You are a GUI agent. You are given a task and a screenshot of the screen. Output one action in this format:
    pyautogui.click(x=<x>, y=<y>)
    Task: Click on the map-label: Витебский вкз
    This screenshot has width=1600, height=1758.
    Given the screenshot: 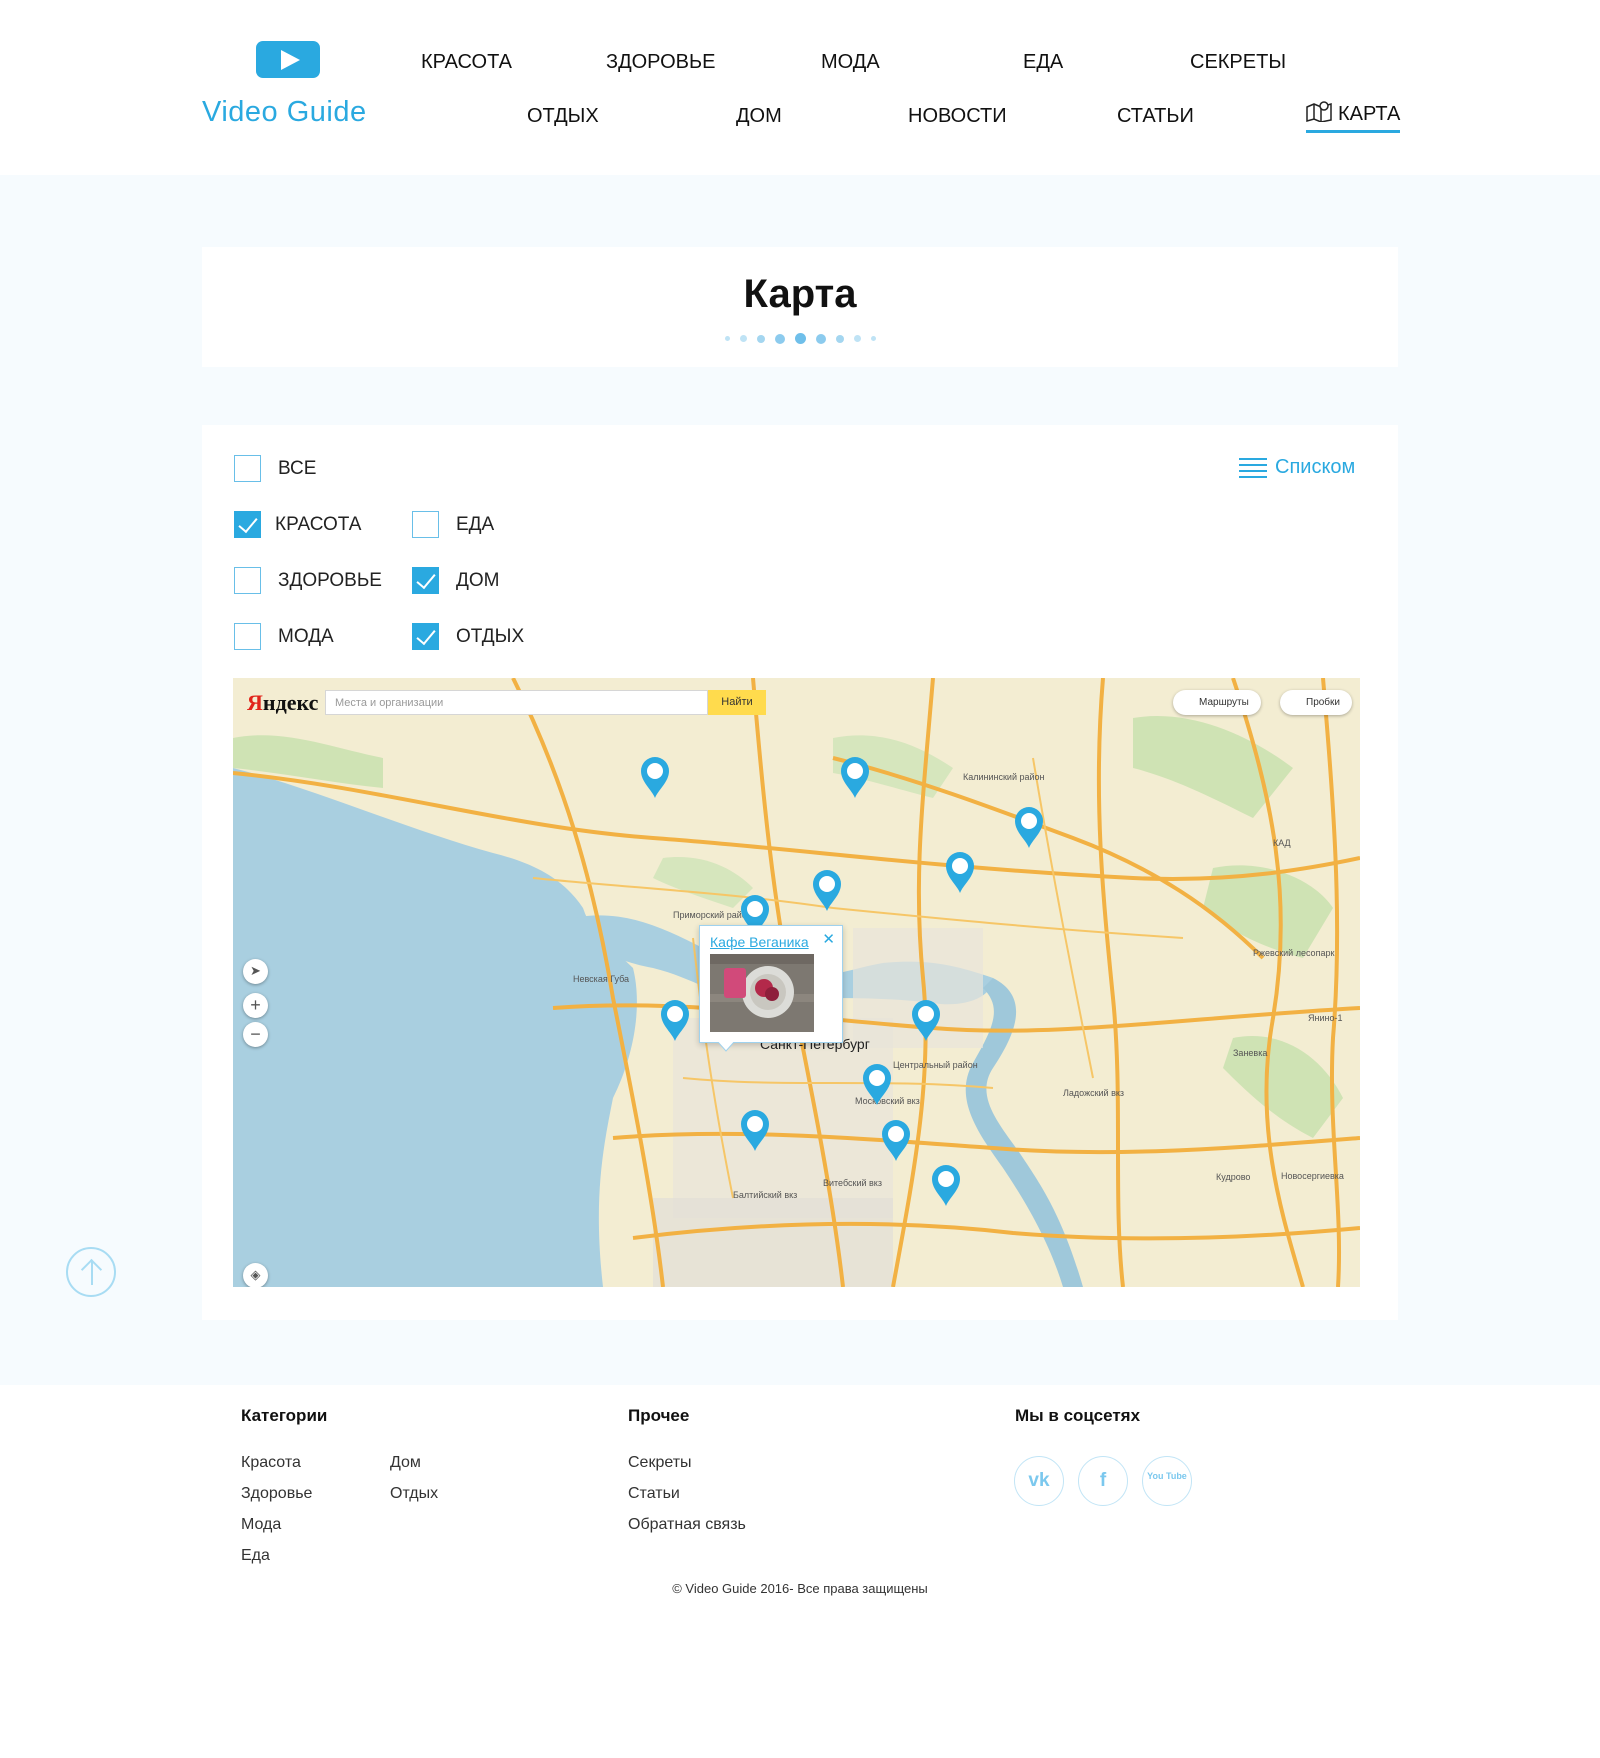 What is the action you would take?
    pyautogui.click(x=852, y=1183)
    